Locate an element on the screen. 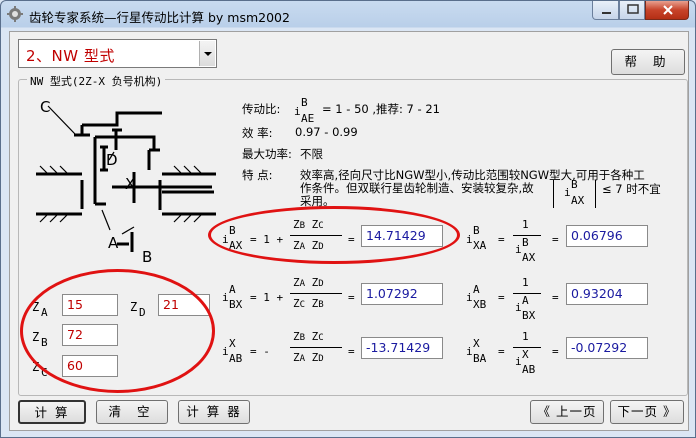 This screenshot has width=696, height=438. ratio-value: = 1 - 50 ,推荐: 7 - 21 is located at coordinates (381, 109).